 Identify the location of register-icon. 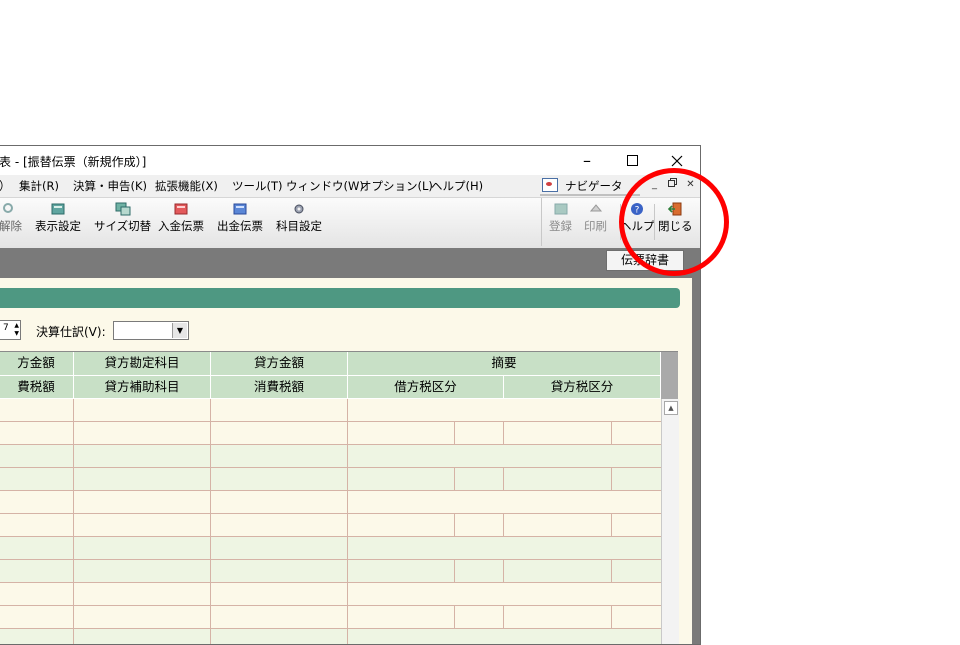
(560, 209).